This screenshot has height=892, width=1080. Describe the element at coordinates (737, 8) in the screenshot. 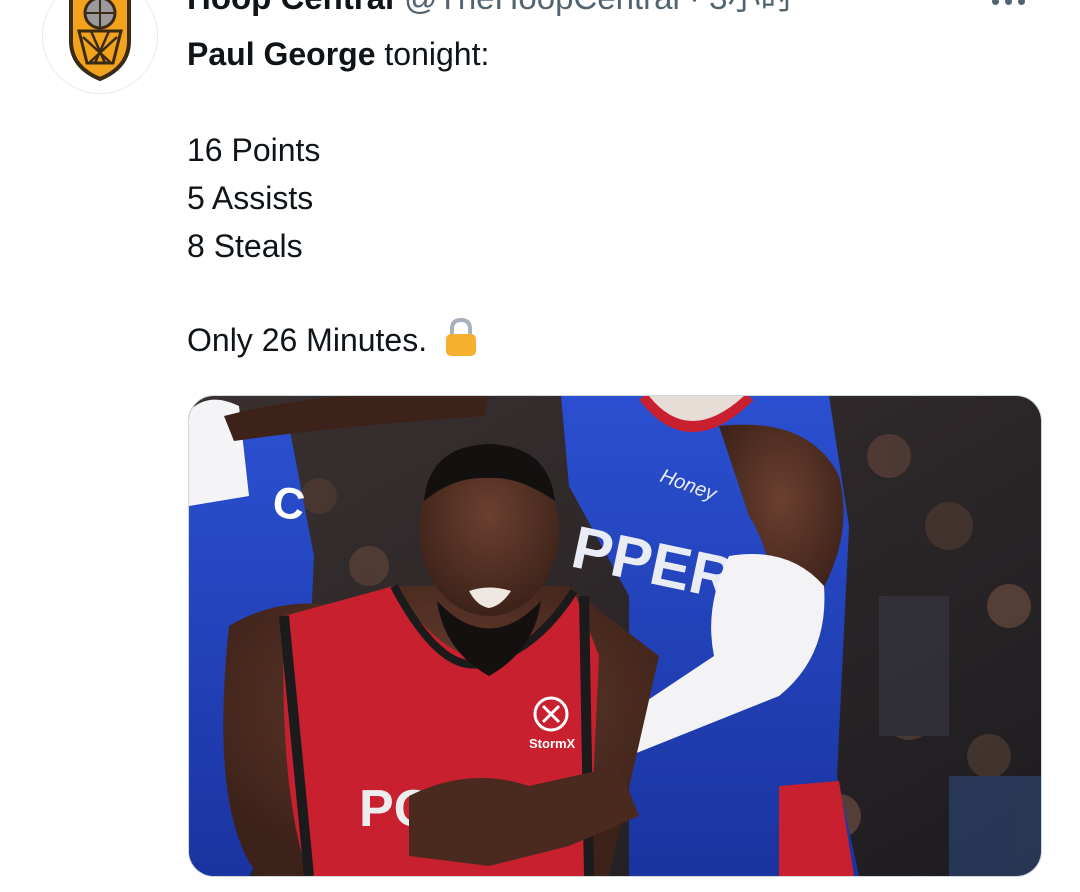

I see `tweet-timestamp: · 3小时` at that location.